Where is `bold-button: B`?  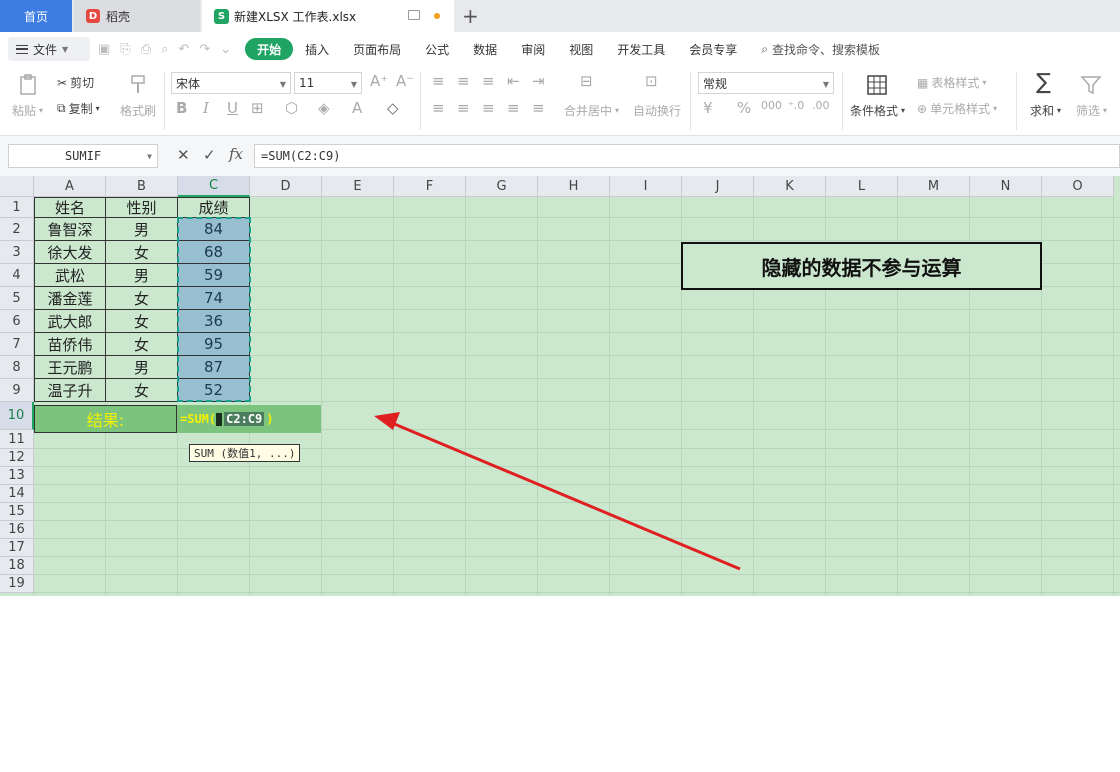
bold-button: B is located at coordinates (181, 108).